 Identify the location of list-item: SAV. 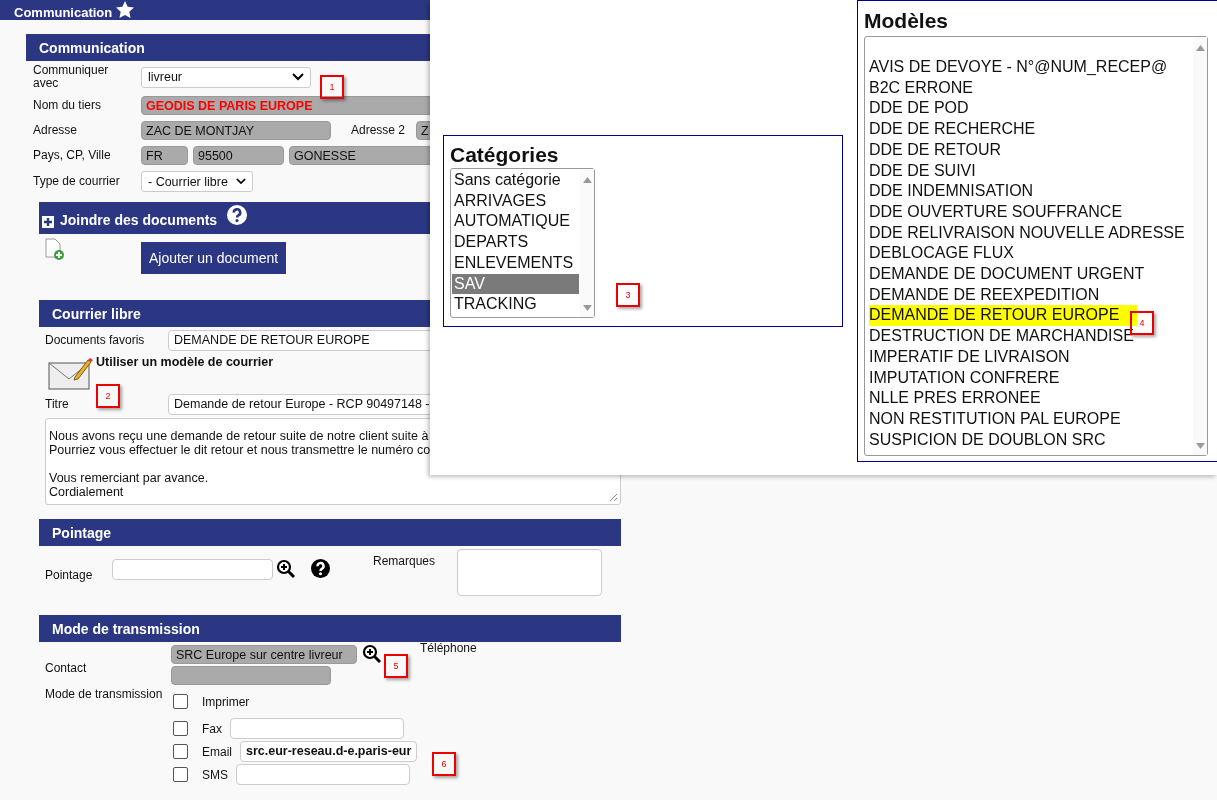
(515, 284).